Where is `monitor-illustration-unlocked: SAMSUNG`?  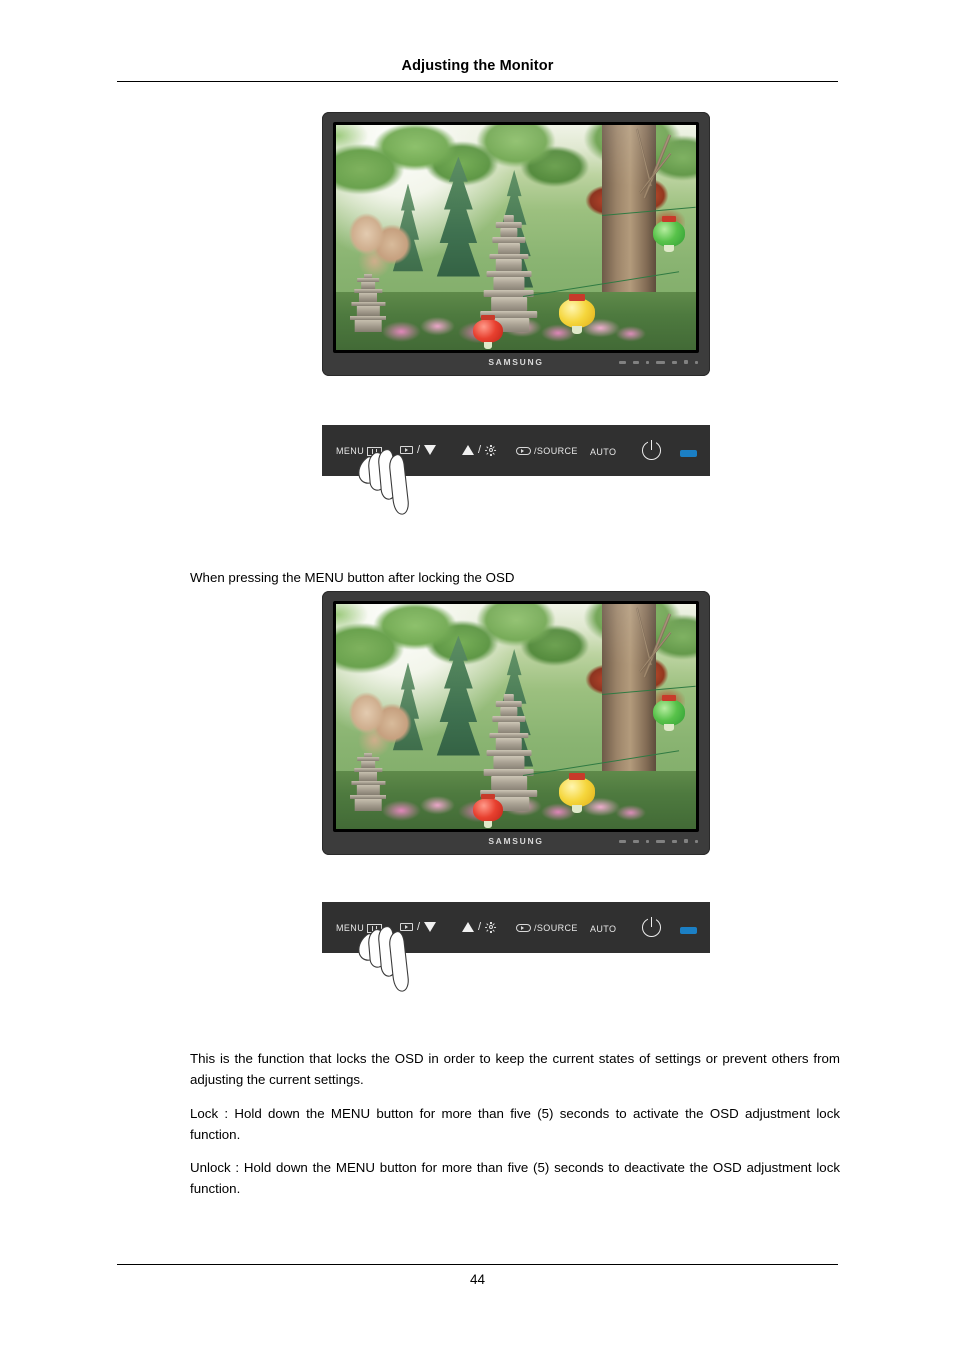 monitor-illustration-unlocked: SAMSUNG is located at coordinates (516, 244).